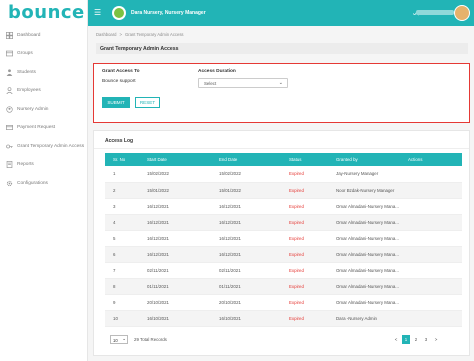 The height and width of the screenshot is (361, 474). I want to click on sidebar-item-groups: Groups, so click(44, 54).